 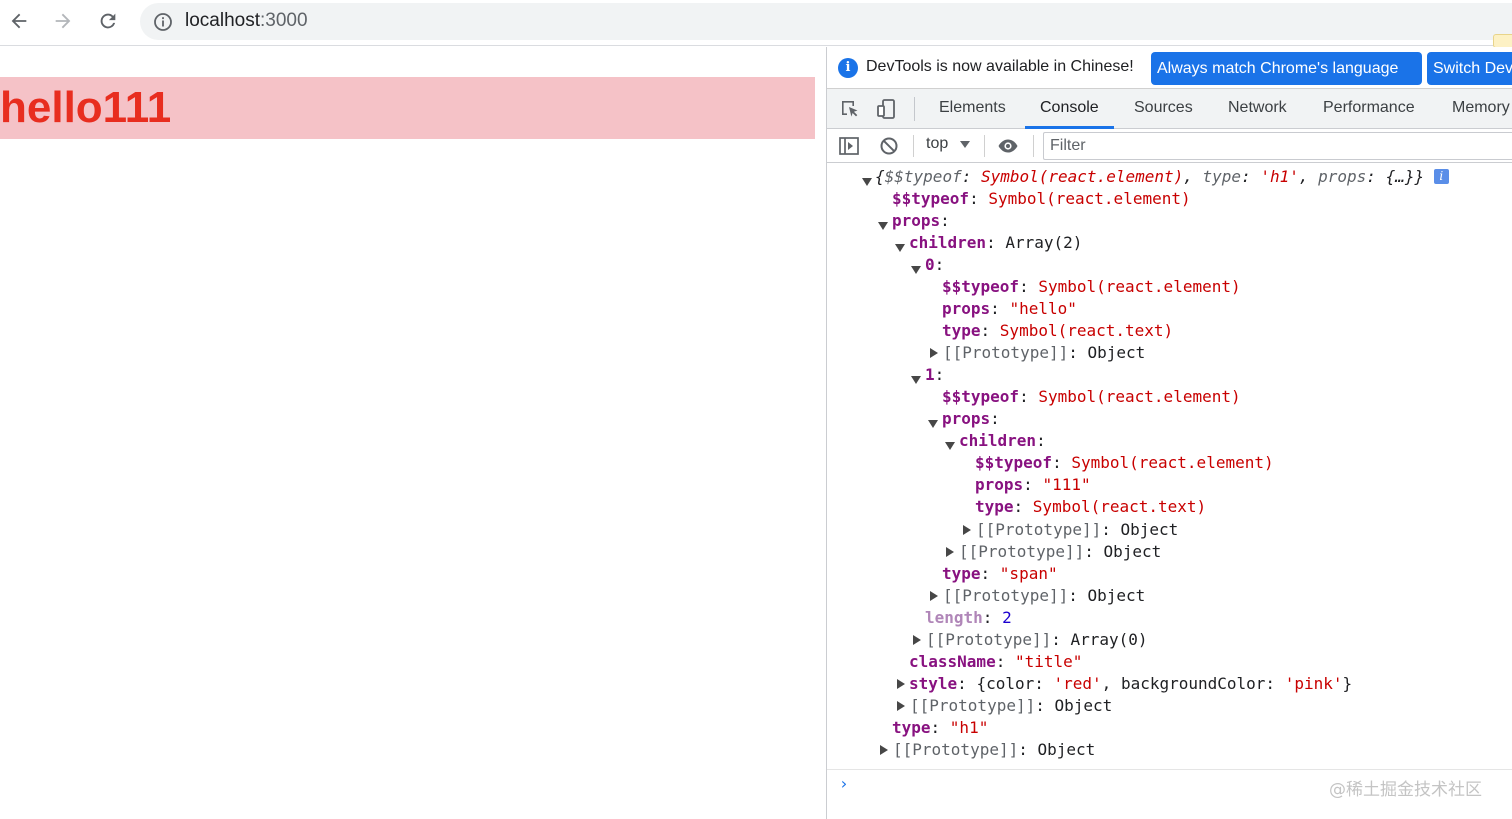 What do you see at coordinates (972, 109) in the screenshot?
I see `tab-elements: Elements` at bounding box center [972, 109].